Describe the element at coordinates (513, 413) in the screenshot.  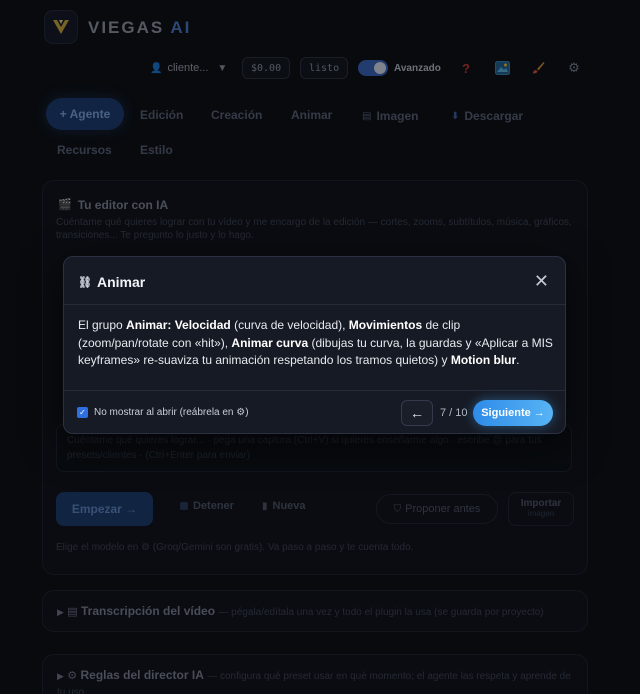
I see `next-button: Siguiente →` at that location.